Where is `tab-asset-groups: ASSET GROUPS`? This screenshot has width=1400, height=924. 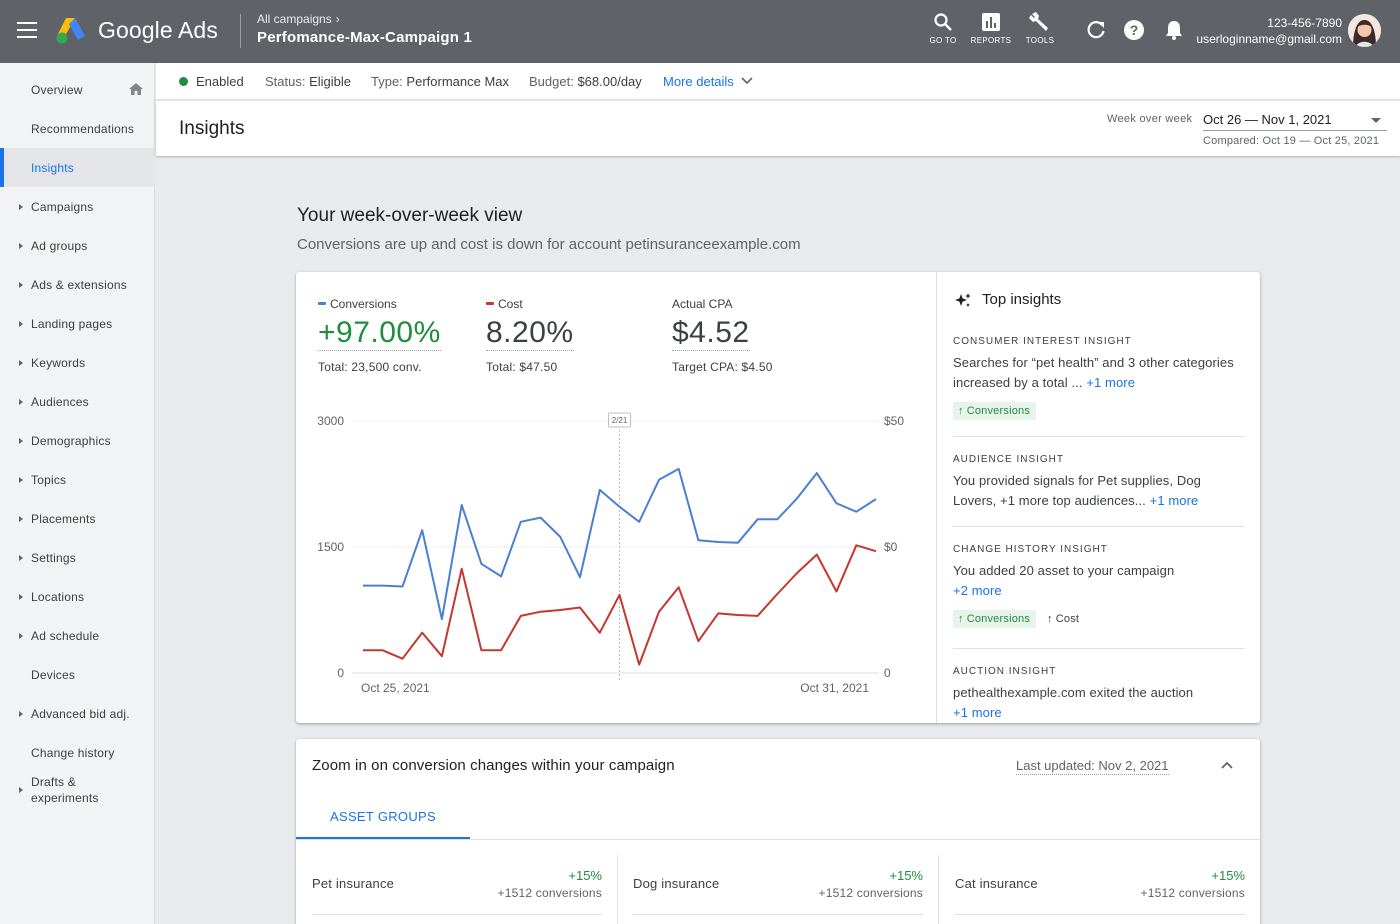
tab-asset-groups: ASSET GROUPS is located at coordinates (383, 819).